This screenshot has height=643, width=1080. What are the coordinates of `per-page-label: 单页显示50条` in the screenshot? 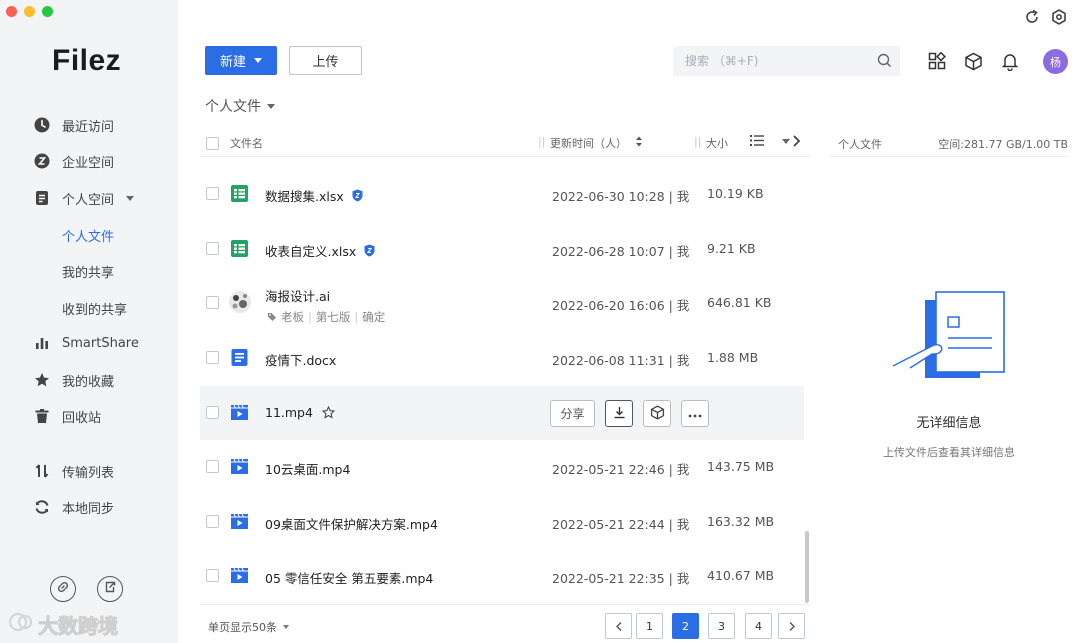 It's located at (242, 627).